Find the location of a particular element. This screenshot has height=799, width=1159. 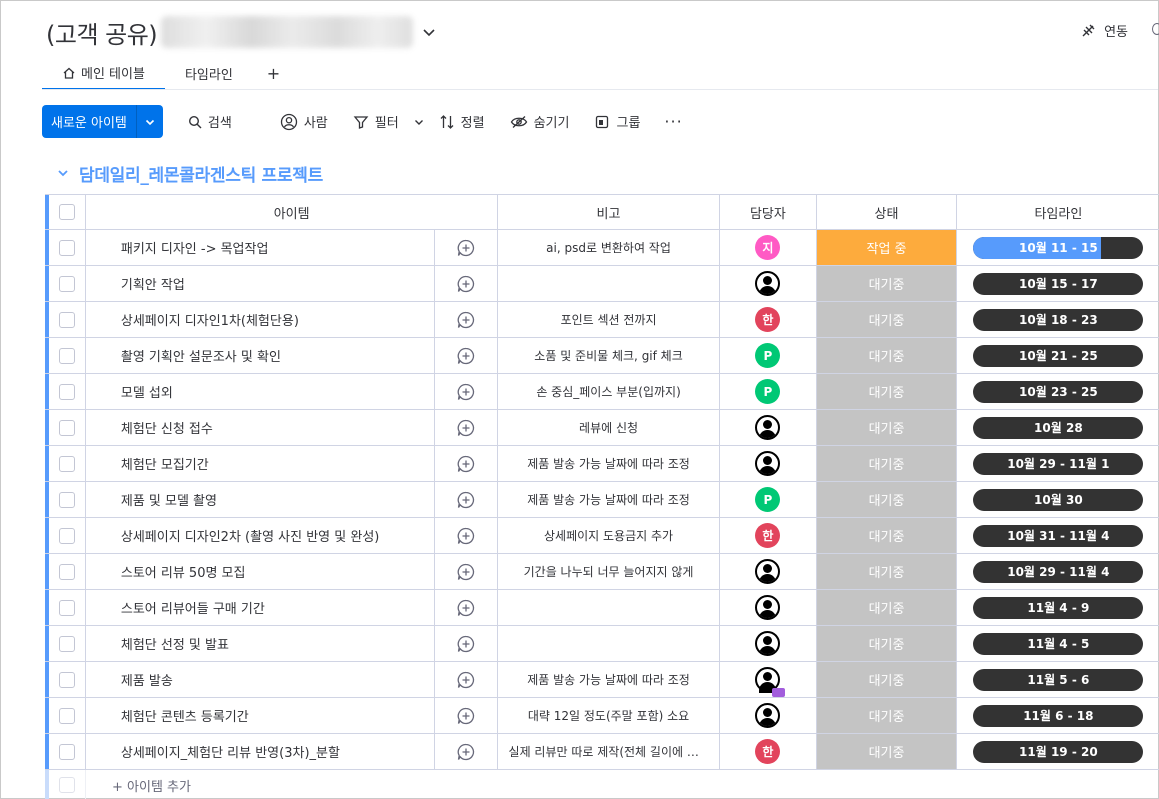

timeline-cell: 10월 21 - 25 is located at coordinates (1058, 355).